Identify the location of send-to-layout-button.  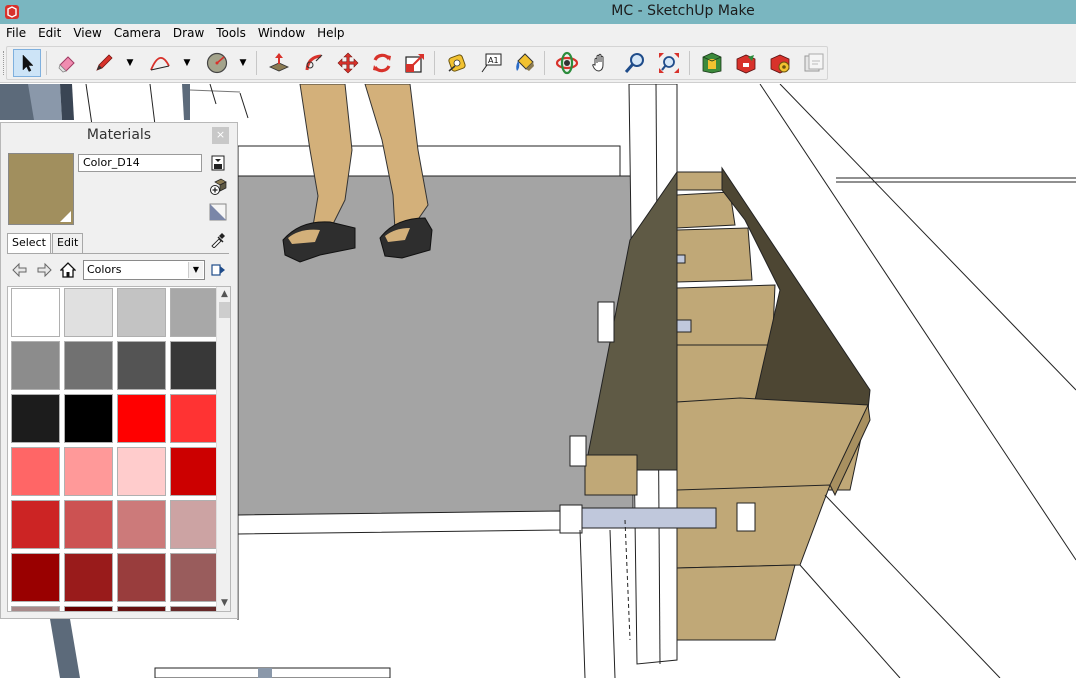
(814, 63).